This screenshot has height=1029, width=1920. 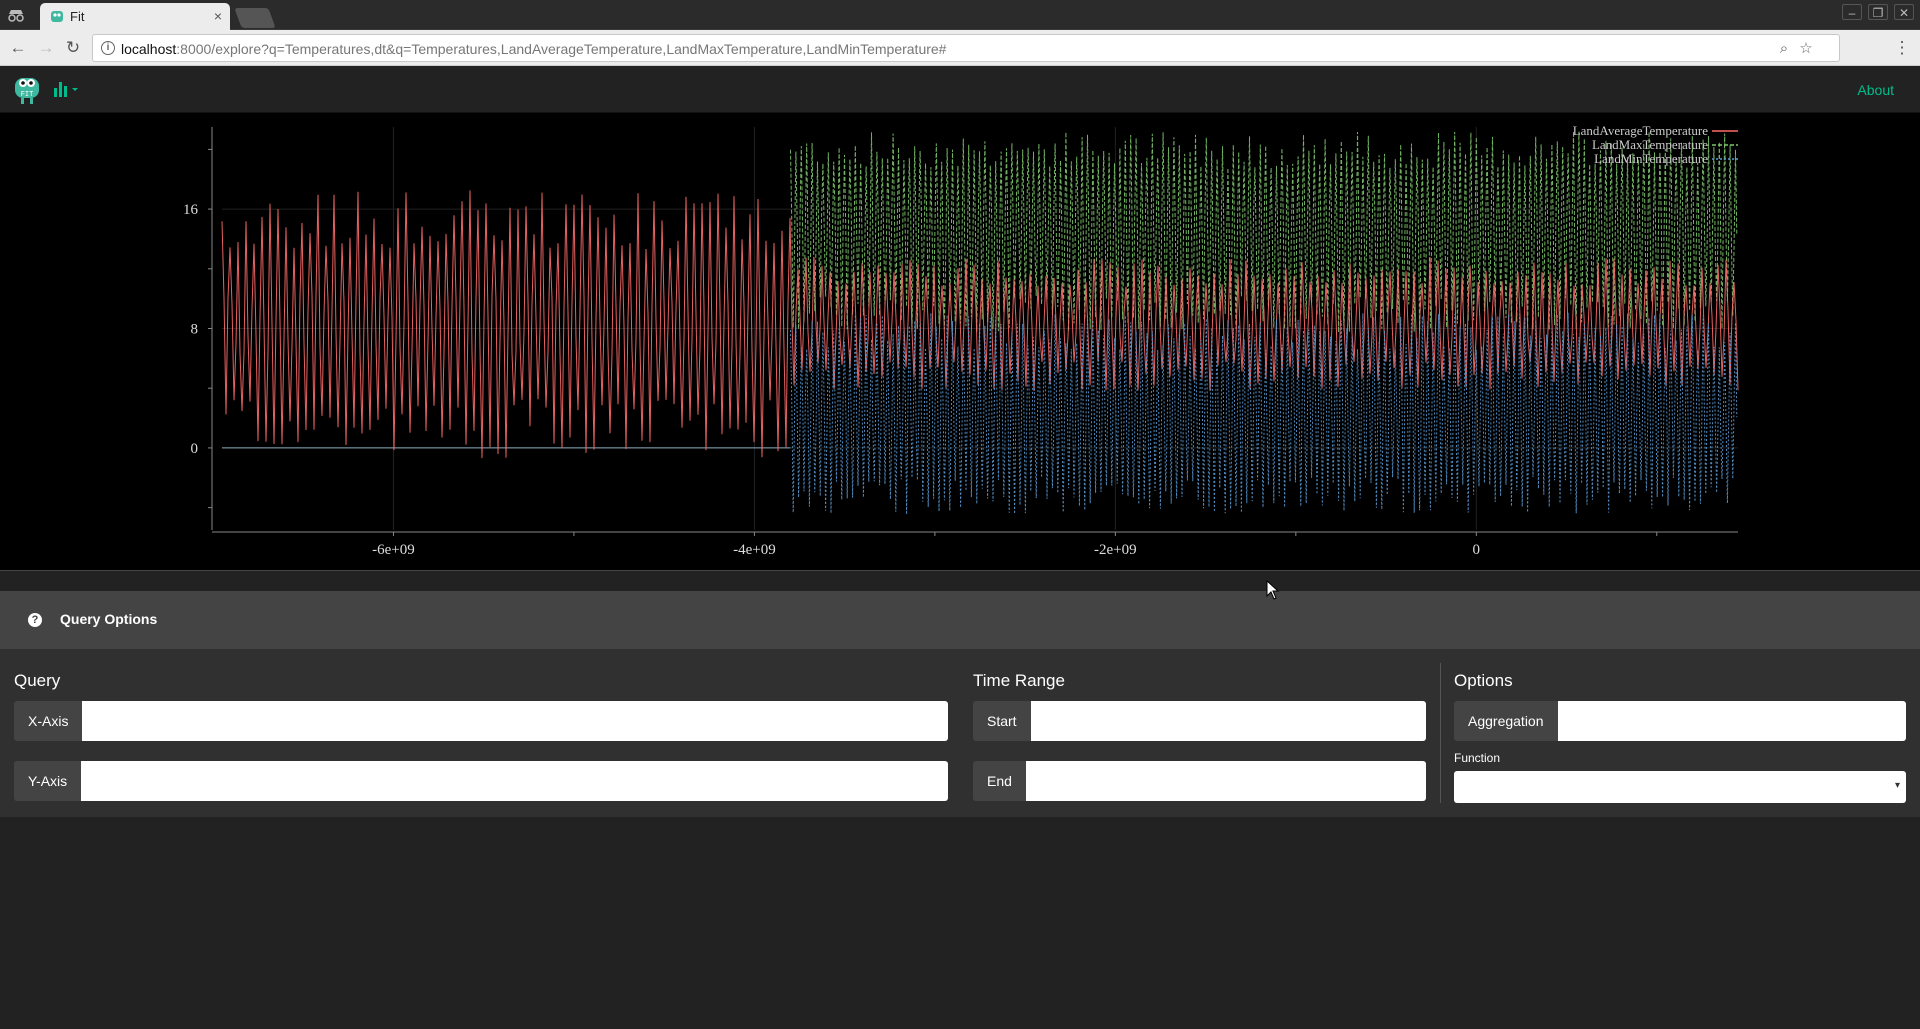 What do you see at coordinates (1440, 733) in the screenshot?
I see `section-divider` at bounding box center [1440, 733].